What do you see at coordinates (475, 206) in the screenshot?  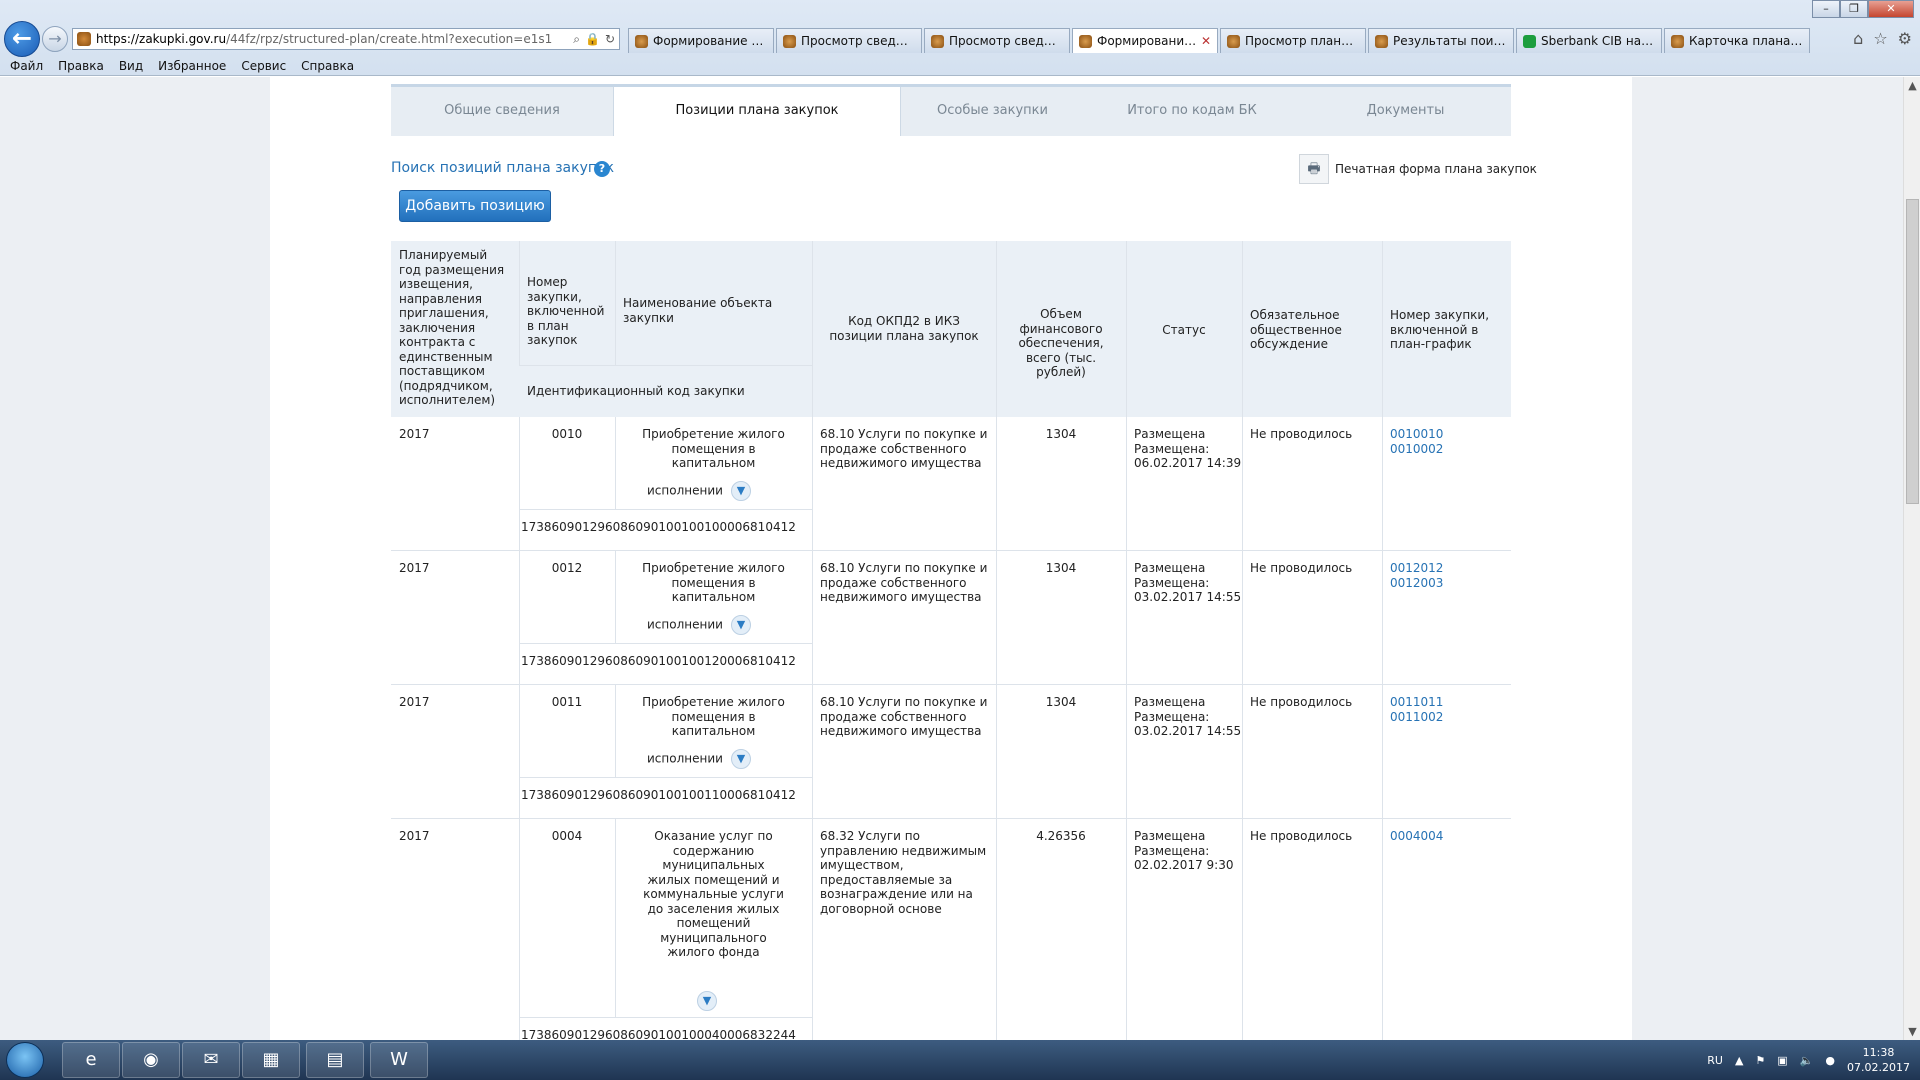 I see `add-position-button: Добавить позицию` at bounding box center [475, 206].